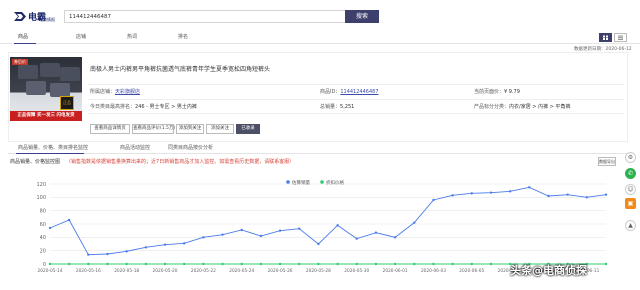 The height and width of the screenshot is (290, 640). I want to click on x-tick-label: 2020-05-20, so click(165, 271).